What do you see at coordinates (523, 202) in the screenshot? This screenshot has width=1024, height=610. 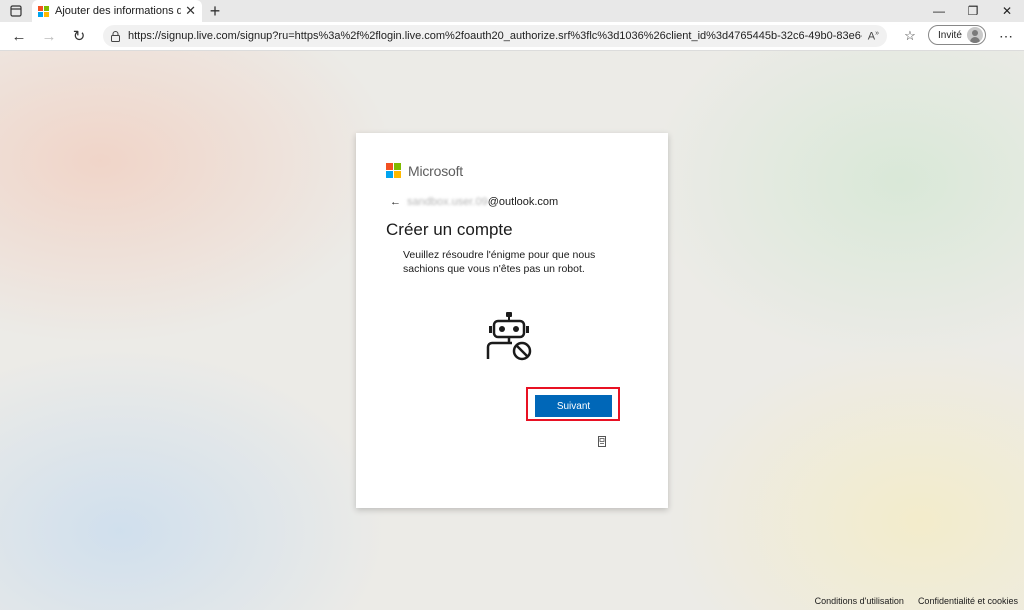 I see `email-domain: @outlook.com` at bounding box center [523, 202].